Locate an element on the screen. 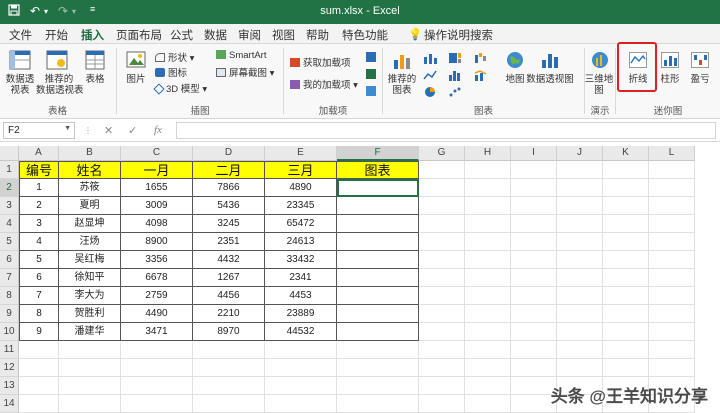  cell-d1: 二月 is located at coordinates (229, 170).